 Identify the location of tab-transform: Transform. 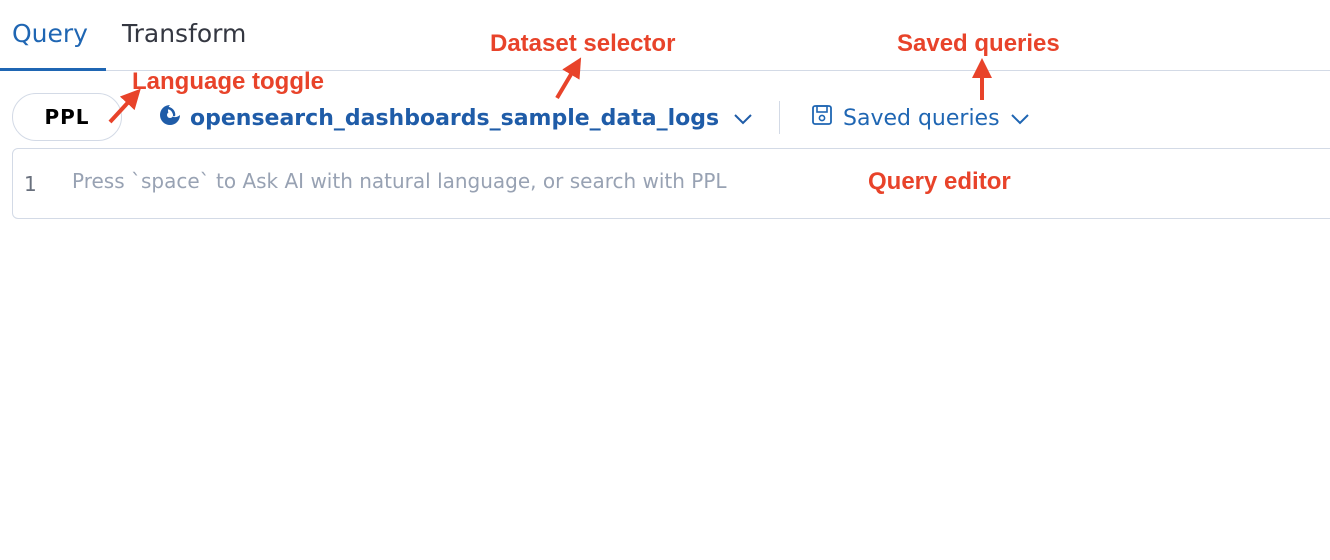
(184, 33).